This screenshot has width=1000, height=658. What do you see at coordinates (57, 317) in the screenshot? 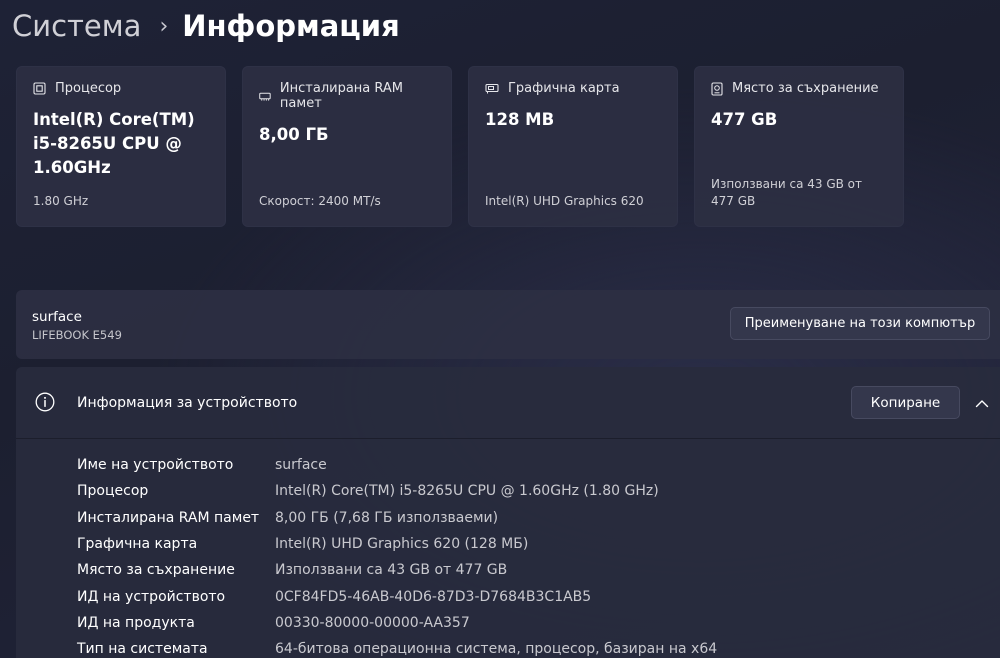
I see `device-name: surface` at bounding box center [57, 317].